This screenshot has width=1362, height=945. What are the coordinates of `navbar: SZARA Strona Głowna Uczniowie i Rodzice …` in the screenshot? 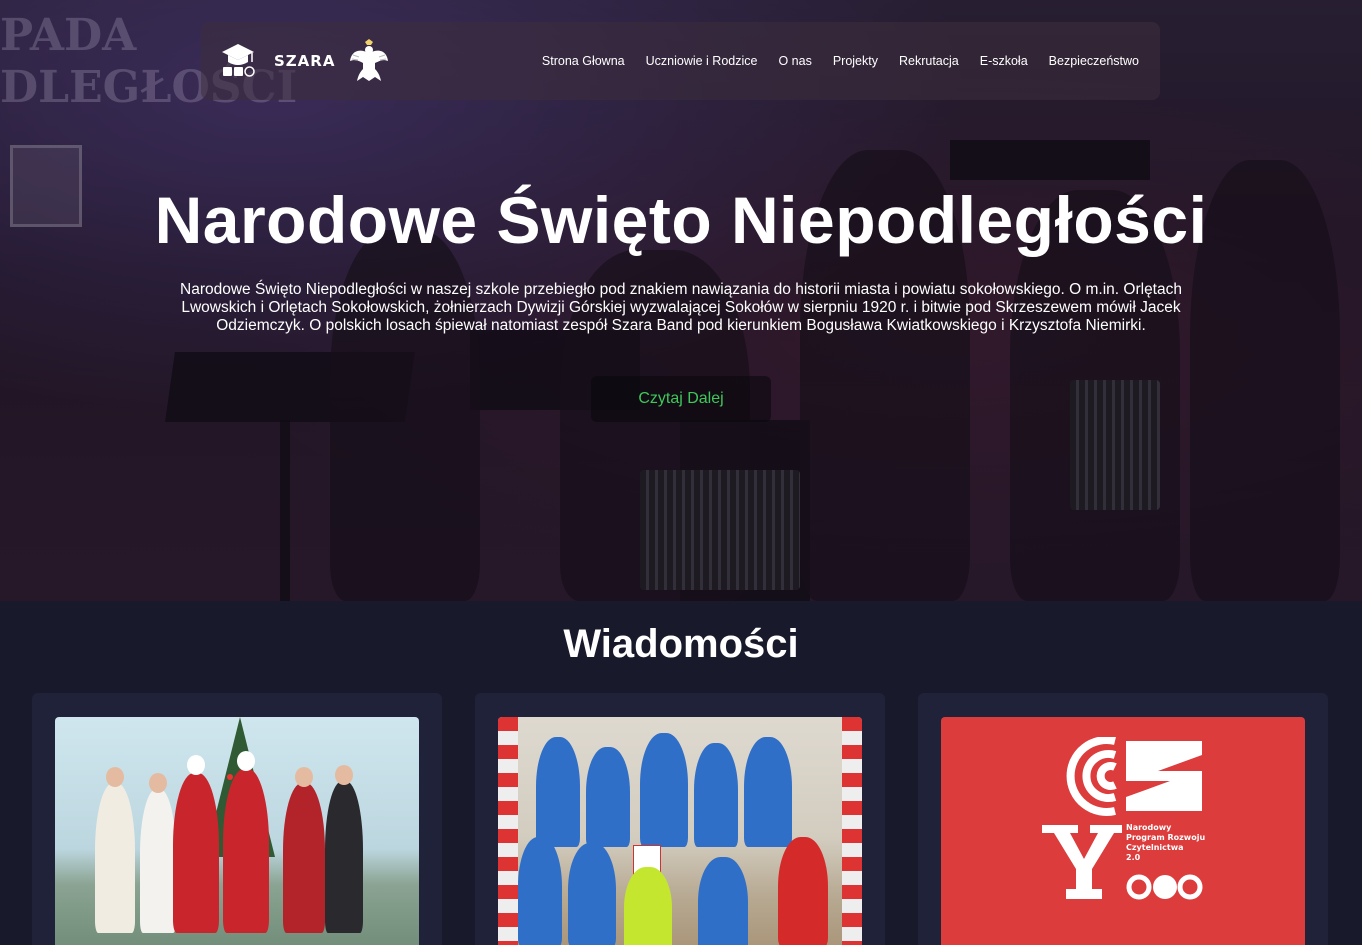 It's located at (680, 61).